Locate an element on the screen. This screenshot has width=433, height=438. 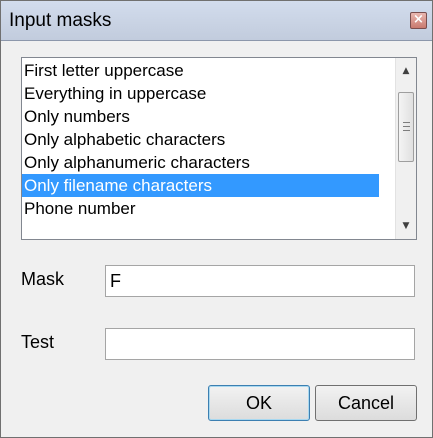
list-item: Only numbers is located at coordinates (200, 116).